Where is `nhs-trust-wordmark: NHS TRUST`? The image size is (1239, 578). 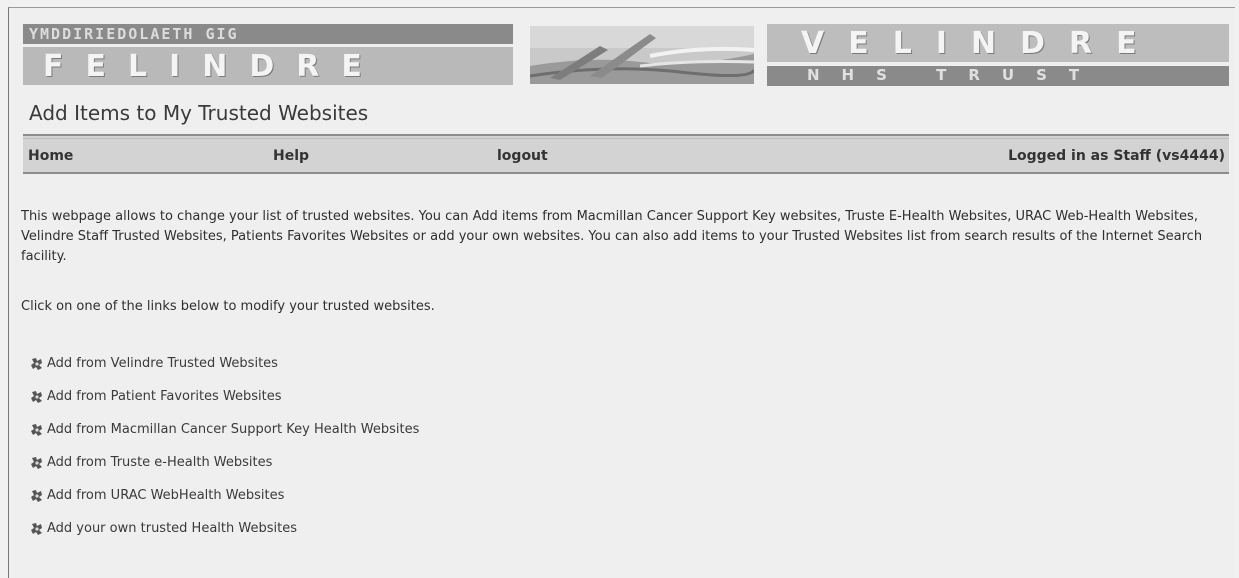 nhs-trust-wordmark: NHS TRUST is located at coordinates (954, 75).